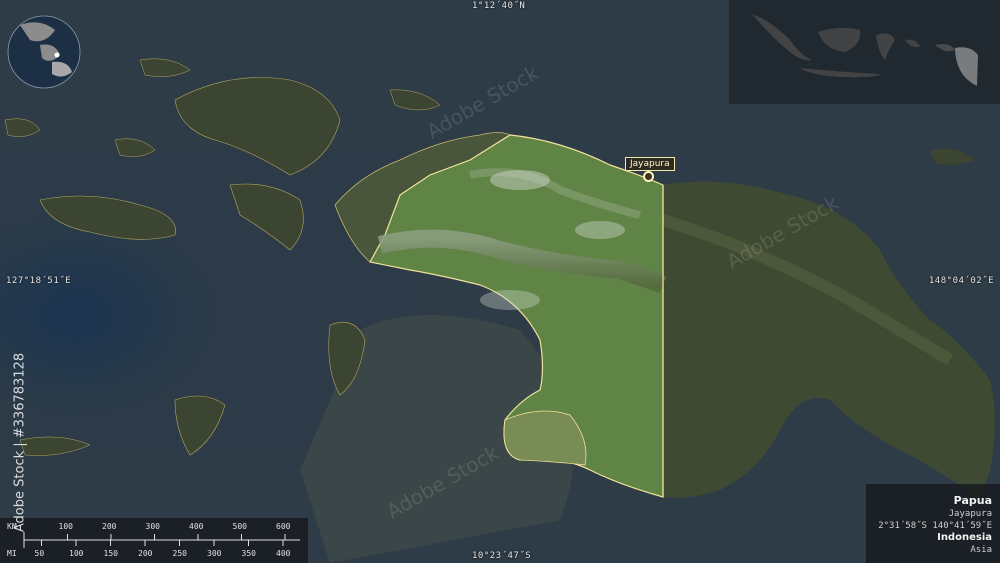 The width and height of the screenshot is (1000, 563). I want to click on city-marker-icon, so click(648, 176).